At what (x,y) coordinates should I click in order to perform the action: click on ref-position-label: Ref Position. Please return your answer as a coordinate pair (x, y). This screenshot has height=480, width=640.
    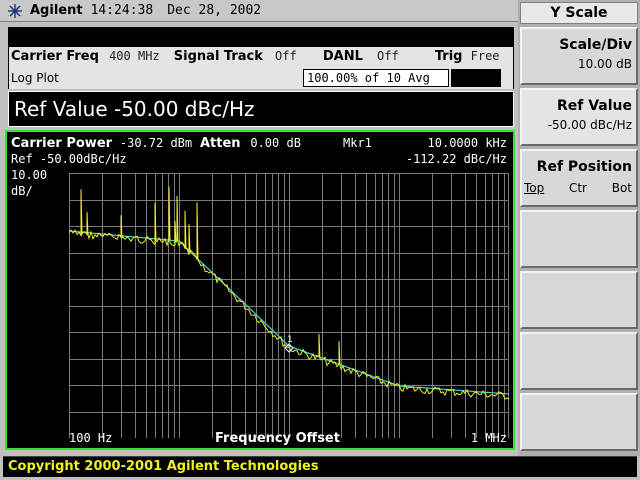
    Looking at the image, I should click on (584, 167).